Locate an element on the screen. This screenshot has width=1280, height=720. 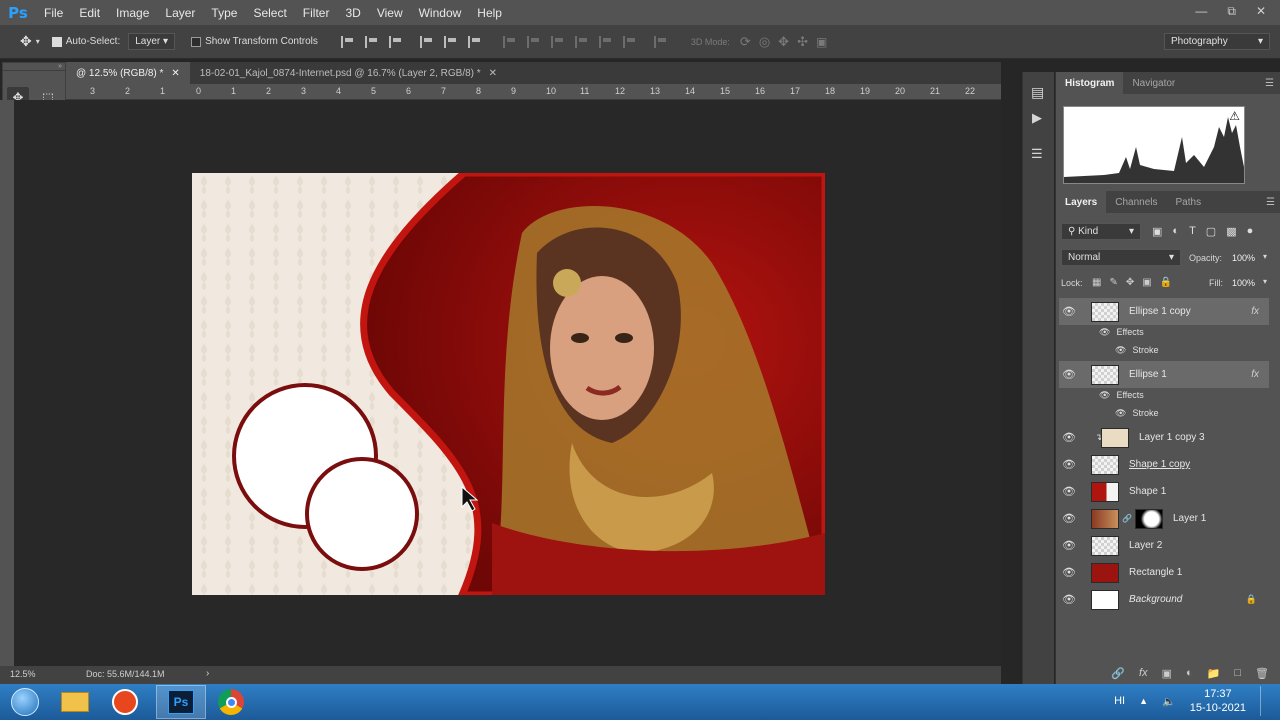
properties-panel-icon: ☰ is located at coordinates (1037, 154).